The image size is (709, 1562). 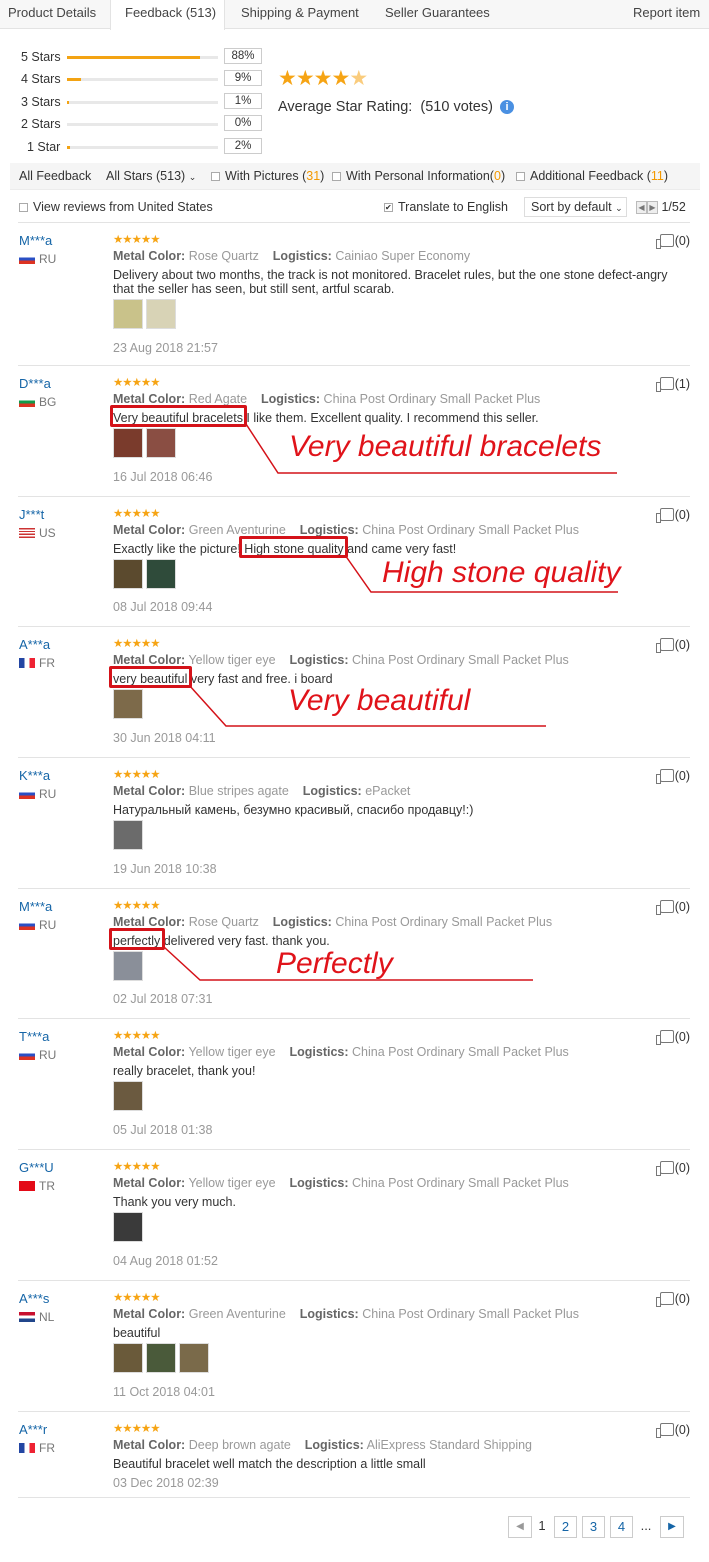 I want to click on callout-perfectly: Perfectly, so click(x=334, y=963).